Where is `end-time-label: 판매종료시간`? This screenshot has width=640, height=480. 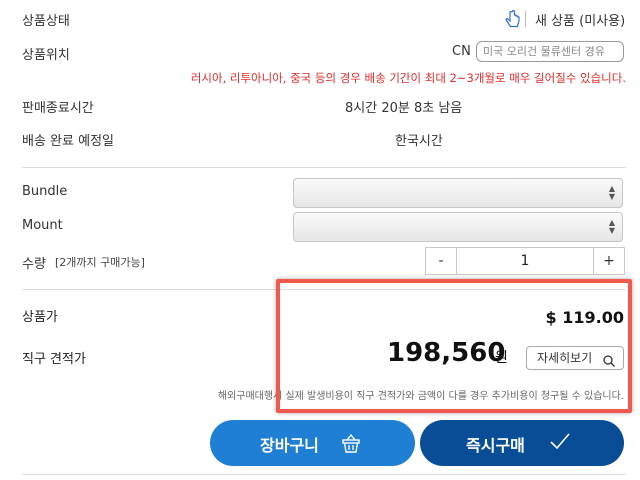 end-time-label: 판매종료시간 is located at coordinates (58, 108).